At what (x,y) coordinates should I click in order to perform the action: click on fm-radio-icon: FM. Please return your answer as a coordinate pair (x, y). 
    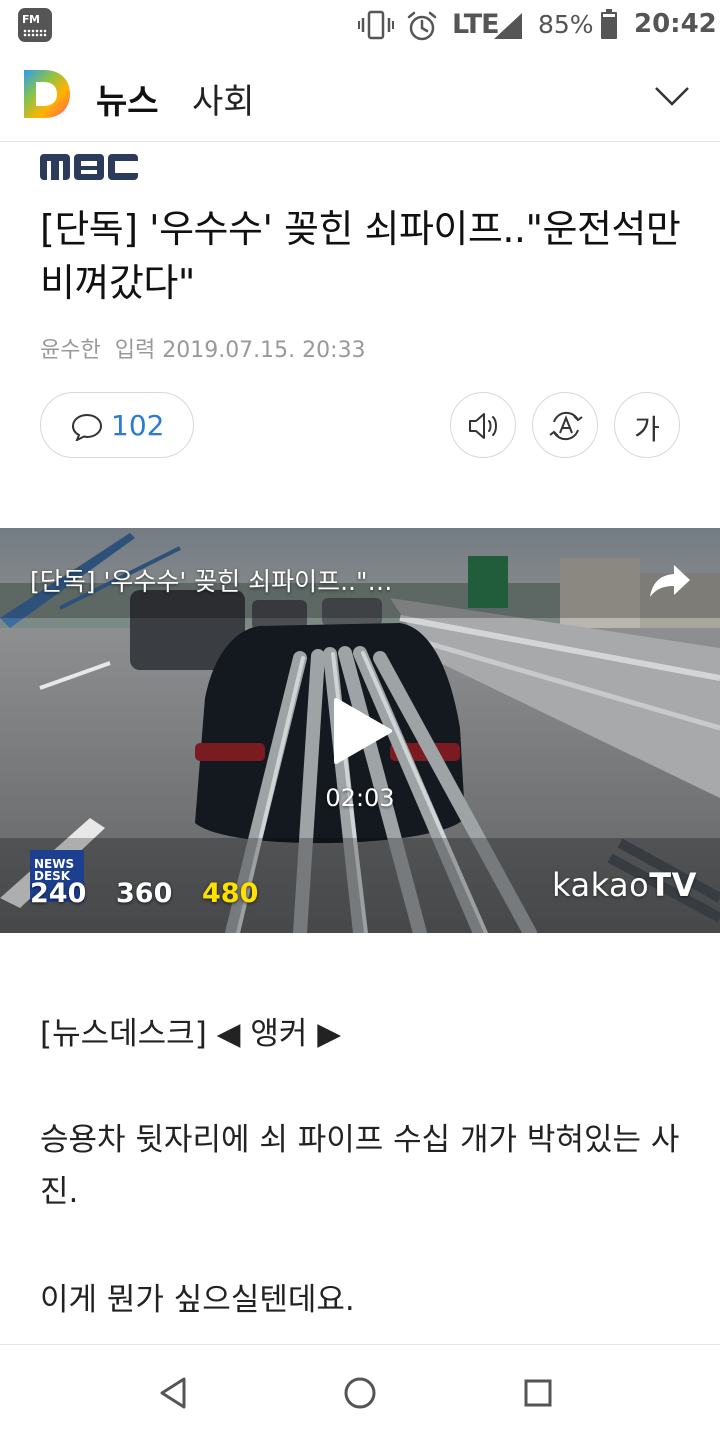
    Looking at the image, I should click on (35, 25).